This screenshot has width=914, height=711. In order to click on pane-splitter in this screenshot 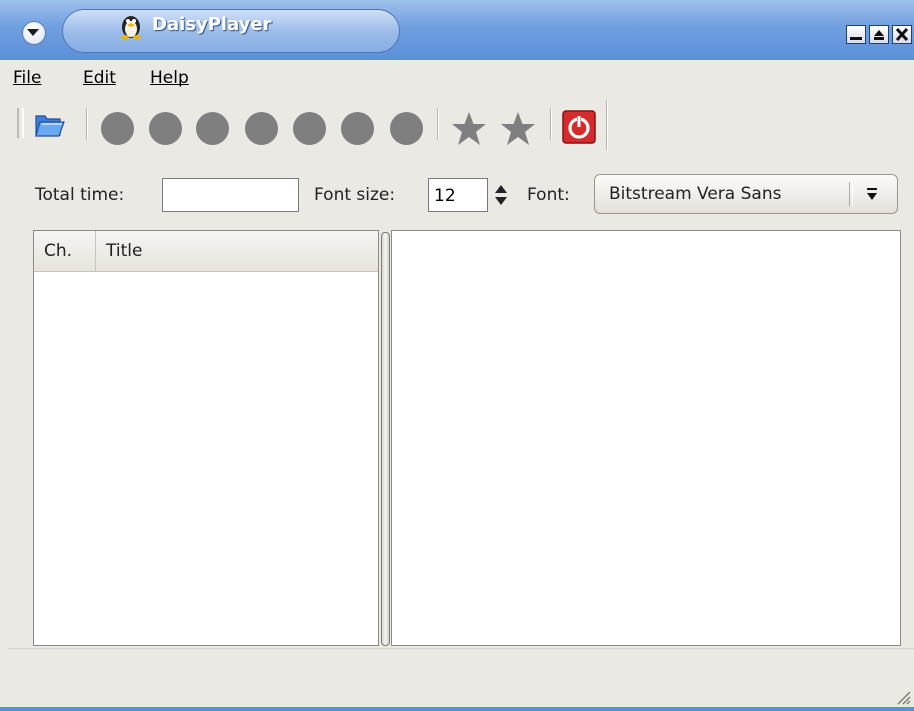, I will do `click(385, 439)`.